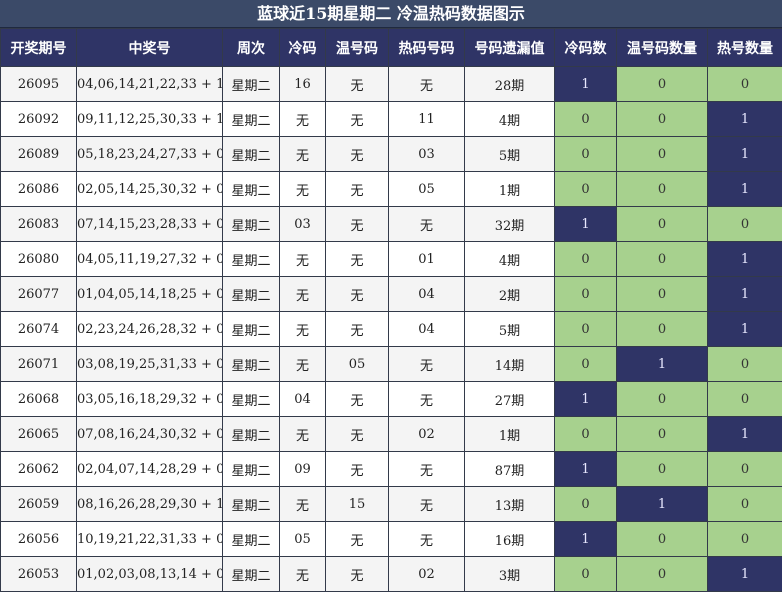  I want to click on table-row: 2609504,06,14,21,22,33 + 16星期二16无无28期100, so click(391, 84).